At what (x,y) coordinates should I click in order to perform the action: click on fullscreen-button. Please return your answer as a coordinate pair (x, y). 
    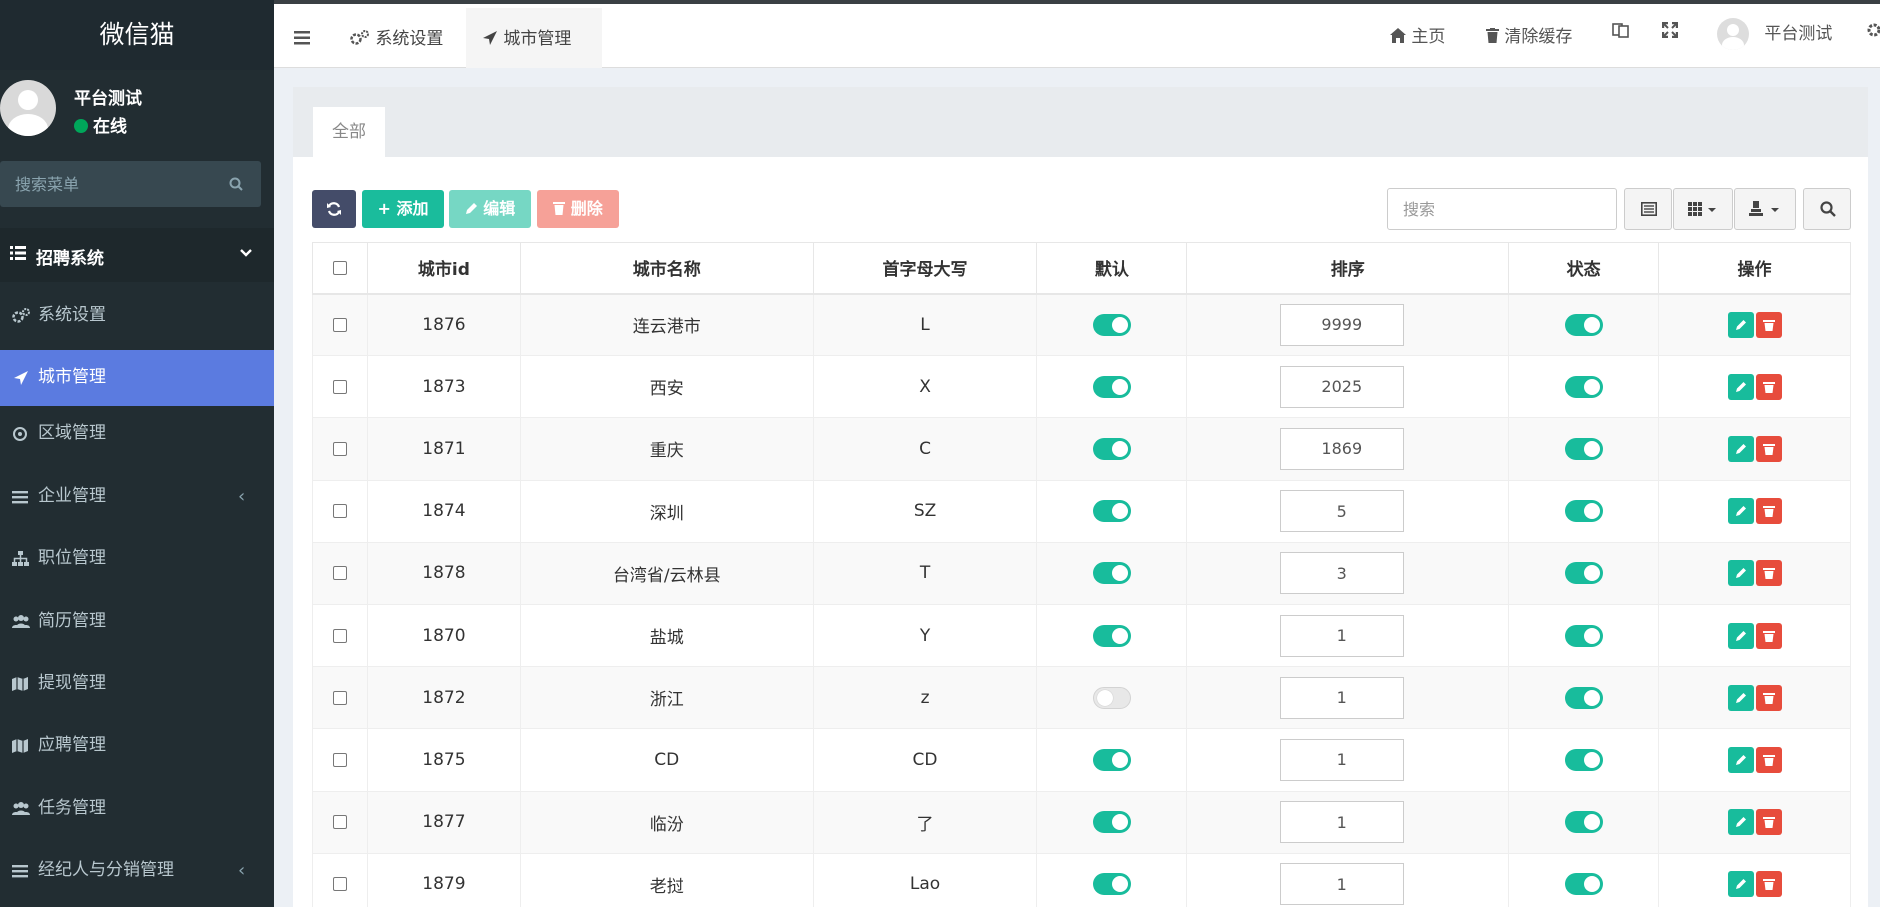
    Looking at the image, I should click on (1670, 32).